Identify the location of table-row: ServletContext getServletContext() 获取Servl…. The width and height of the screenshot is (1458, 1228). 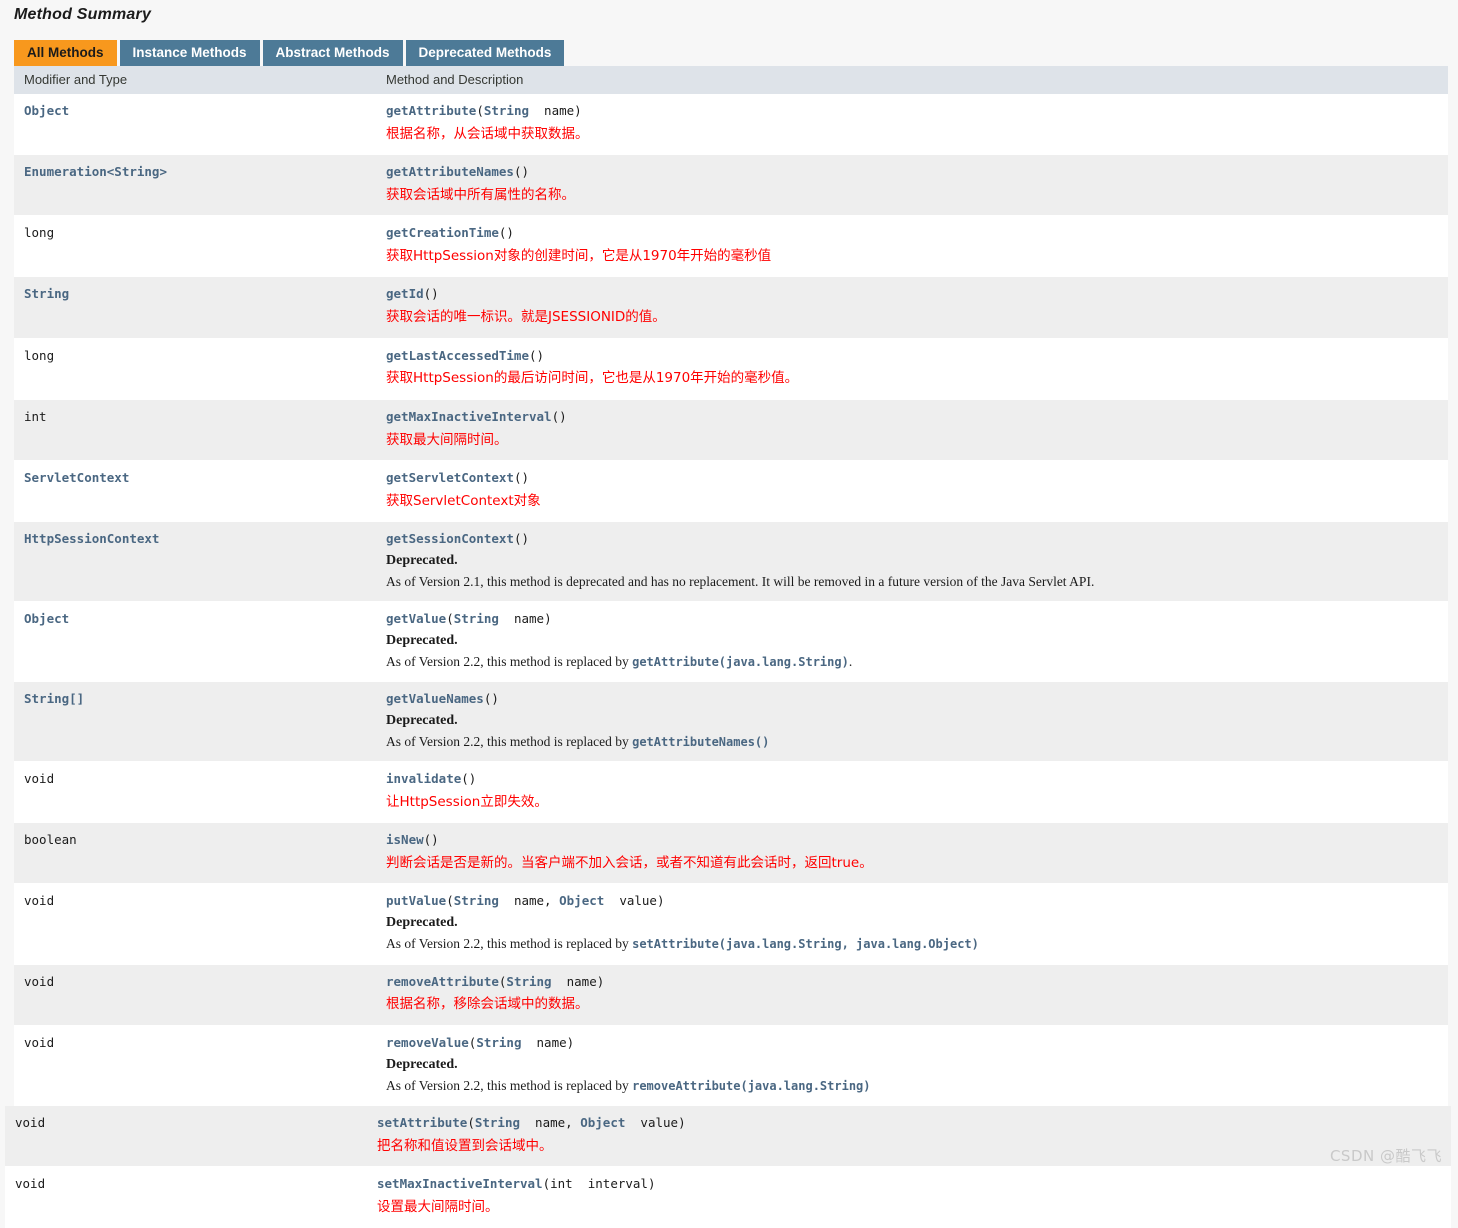
(731, 491).